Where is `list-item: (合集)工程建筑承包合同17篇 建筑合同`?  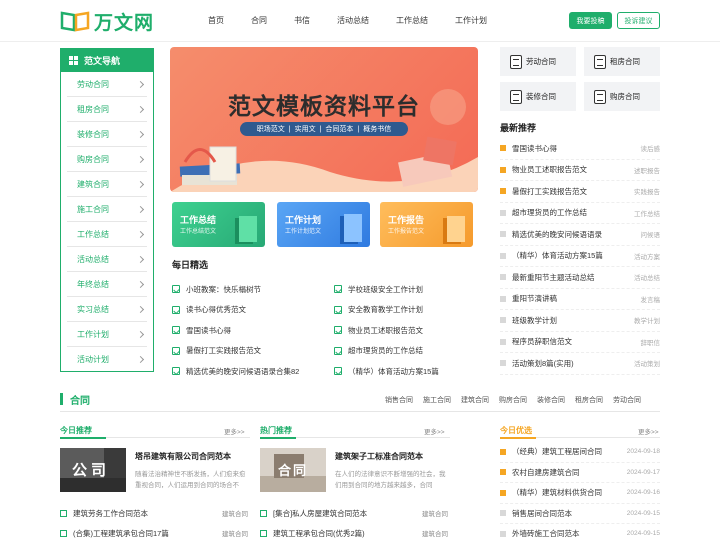
list-item: (合集)工程建筑承包合同17篇 建筑合同 is located at coordinates (154, 531).